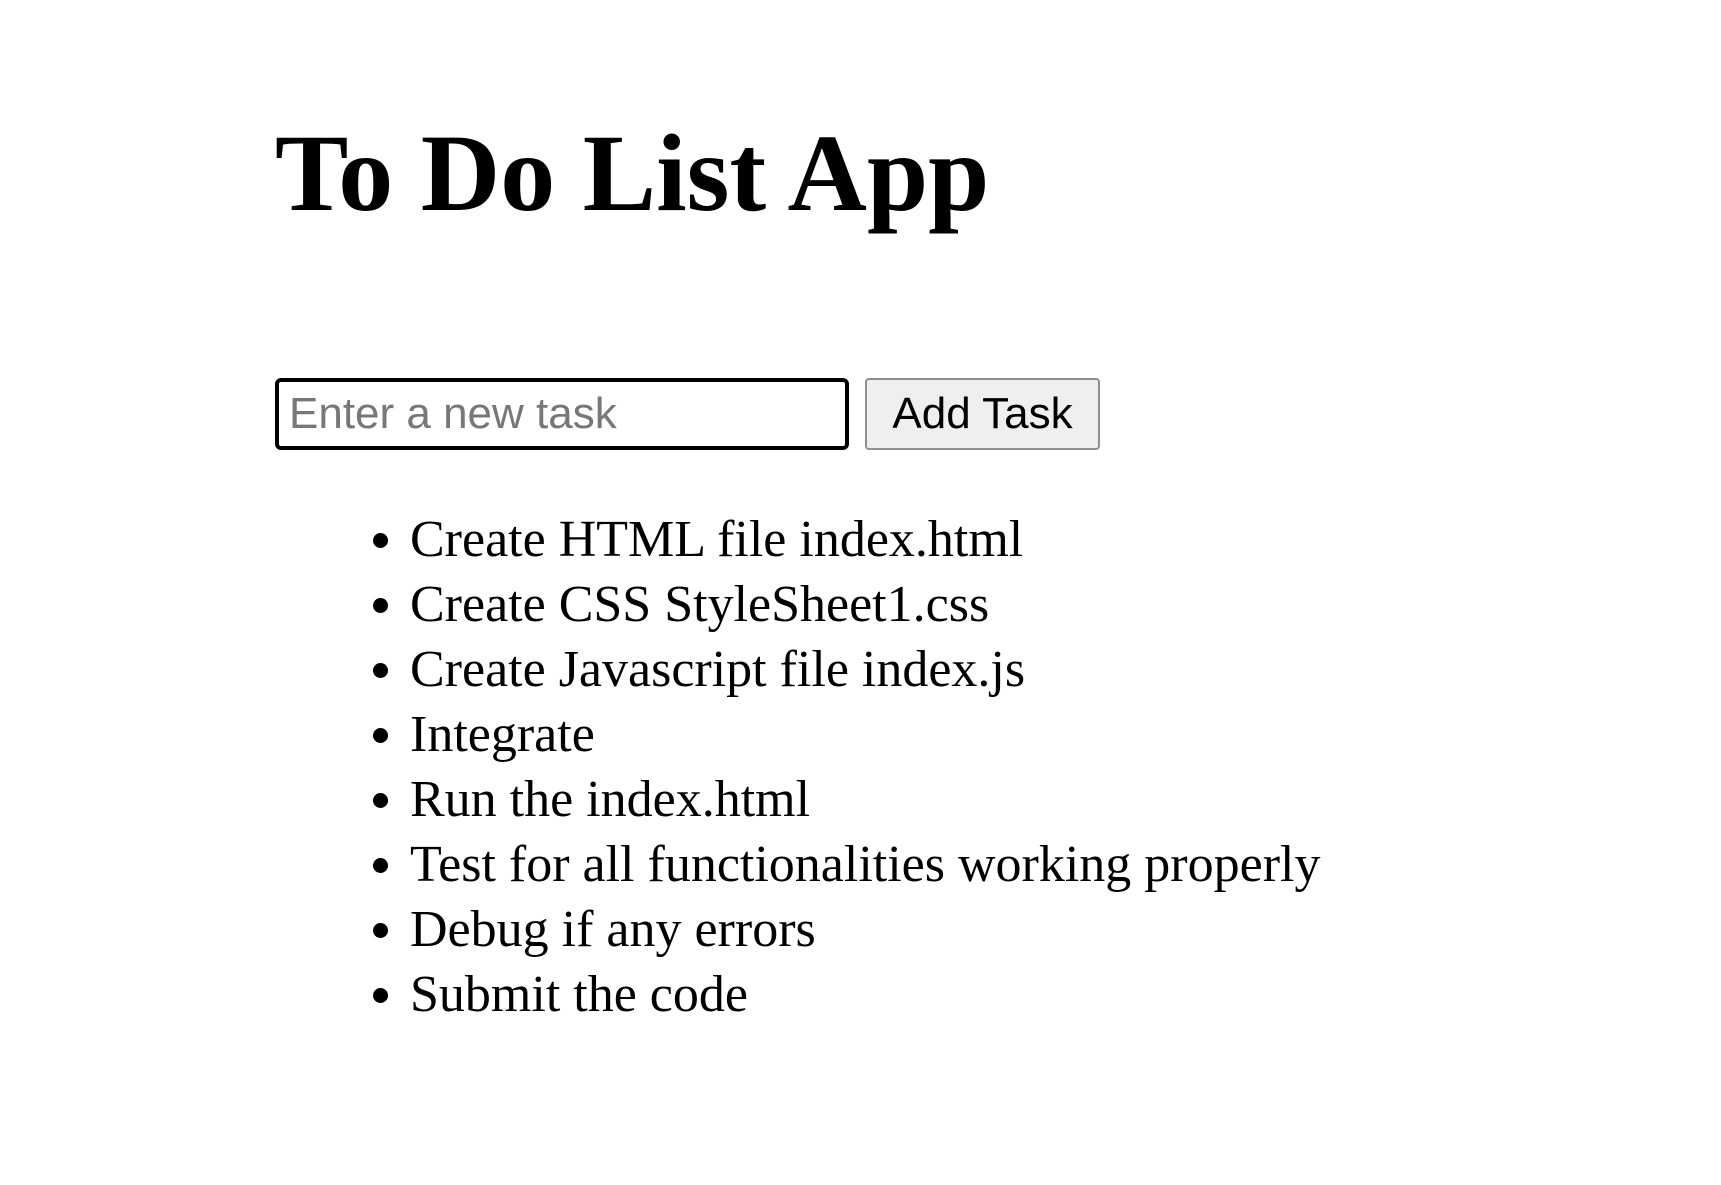 The image size is (1721, 1185). What do you see at coordinates (982, 414) in the screenshot?
I see `add-task-button: Add Task` at bounding box center [982, 414].